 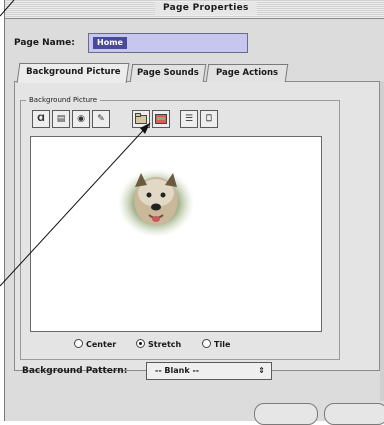 What do you see at coordinates (156, 203) in the screenshot?
I see `dog-photo` at bounding box center [156, 203].